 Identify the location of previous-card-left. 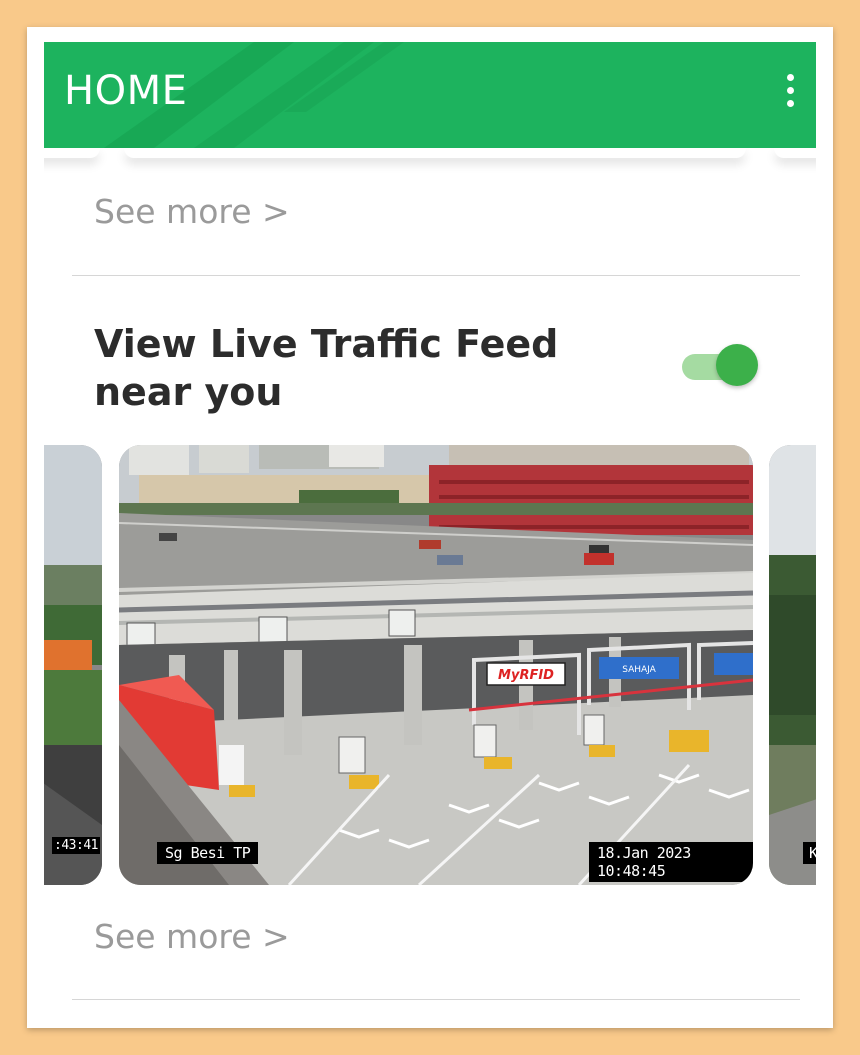
(72, 153).